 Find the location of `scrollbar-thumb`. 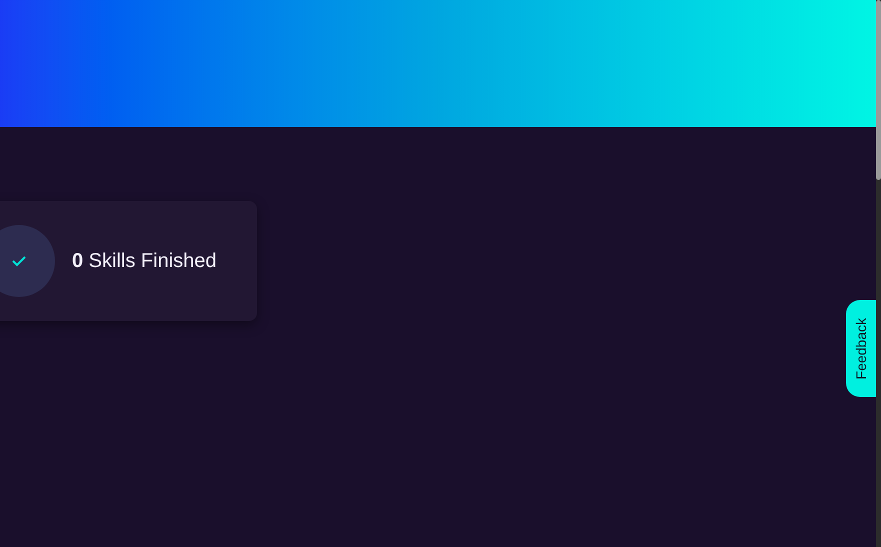

scrollbar-thumb is located at coordinates (878, 90).